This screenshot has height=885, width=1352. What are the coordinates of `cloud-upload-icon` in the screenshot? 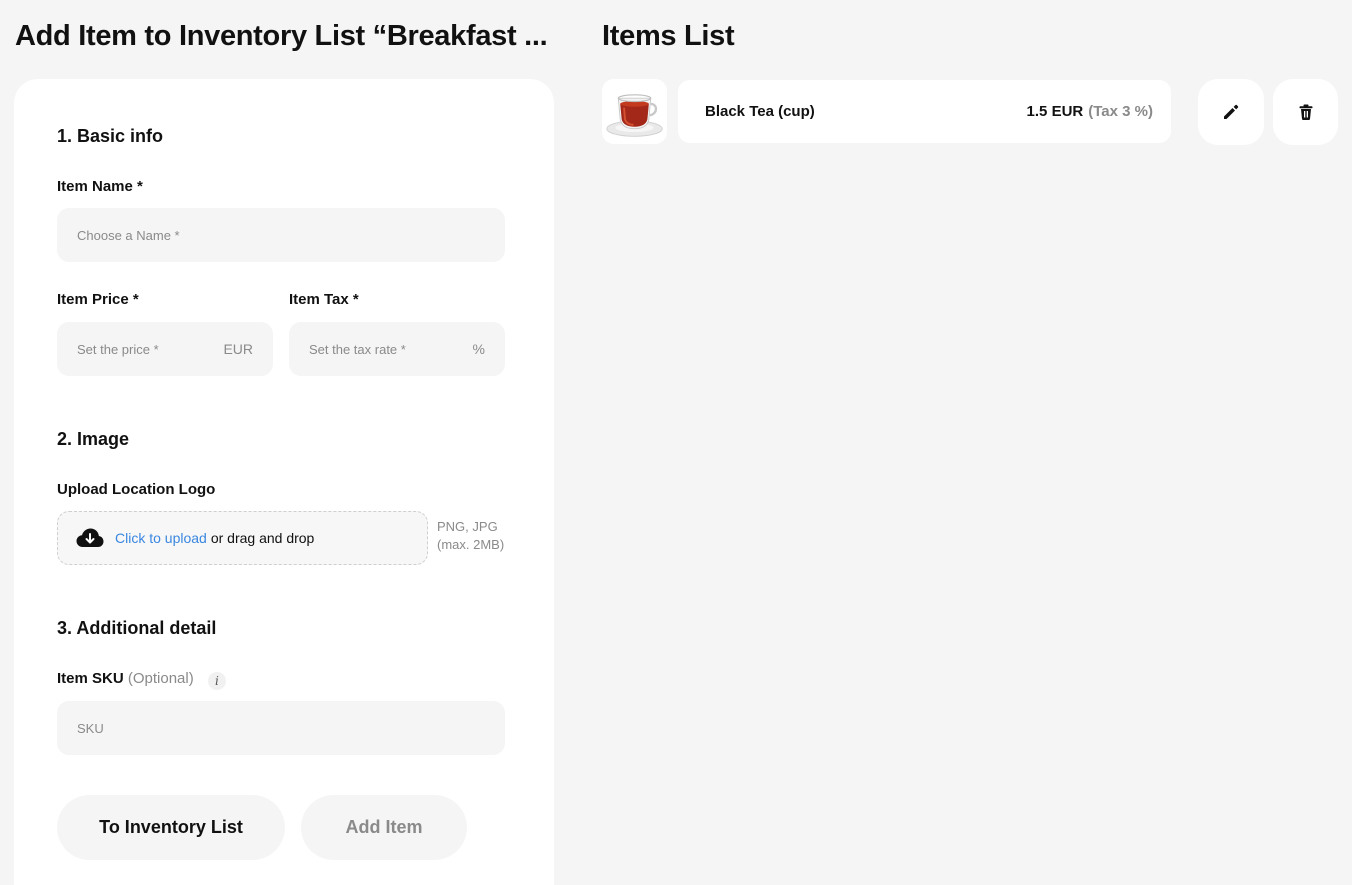 It's located at (90, 537).